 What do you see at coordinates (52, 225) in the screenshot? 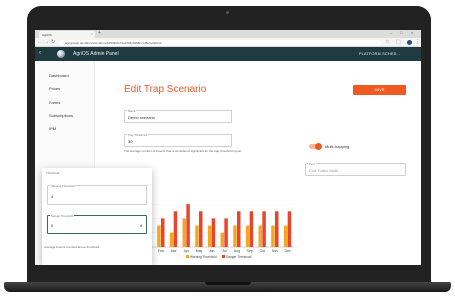
I see `danger-threshold-value: 5` at bounding box center [52, 225].